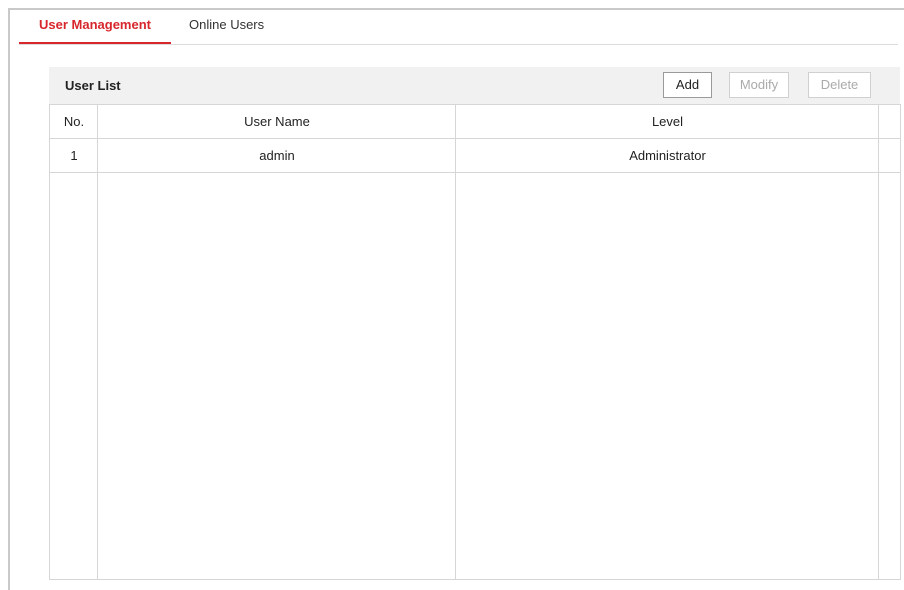 This screenshot has width=904, height=590. I want to click on user-list-header: User List Add Modify Delete, so click(474, 85).